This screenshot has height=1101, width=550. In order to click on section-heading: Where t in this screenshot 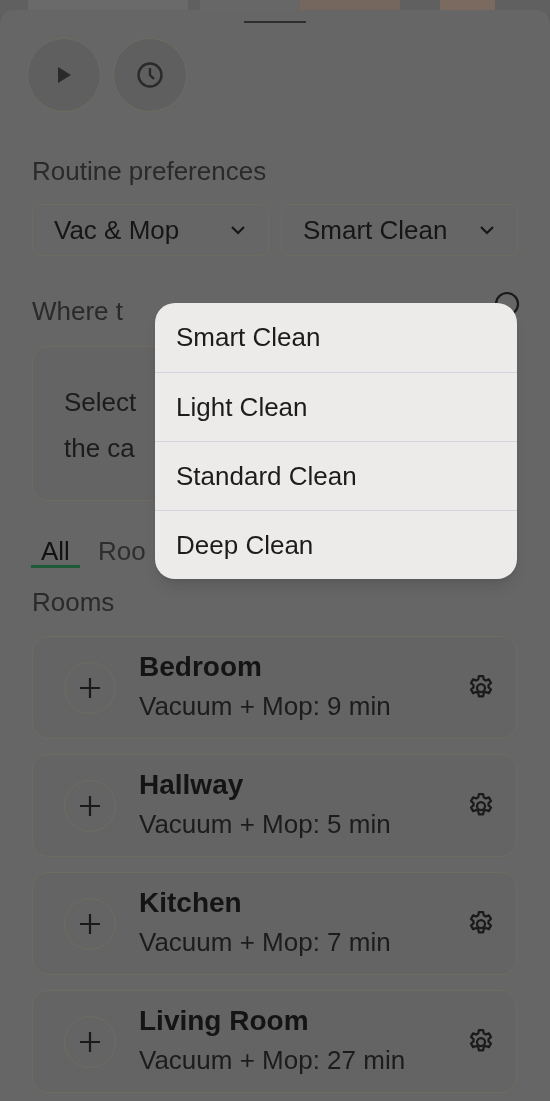, I will do `click(78, 311)`.